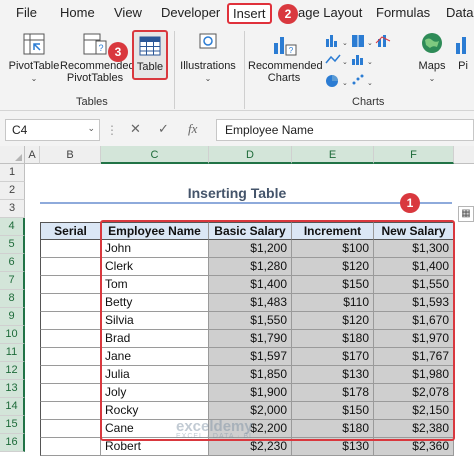 The width and height of the screenshot is (474, 460). Describe the element at coordinates (414, 249) in the screenshot. I see `new-salary-cell: $1,300` at that location.